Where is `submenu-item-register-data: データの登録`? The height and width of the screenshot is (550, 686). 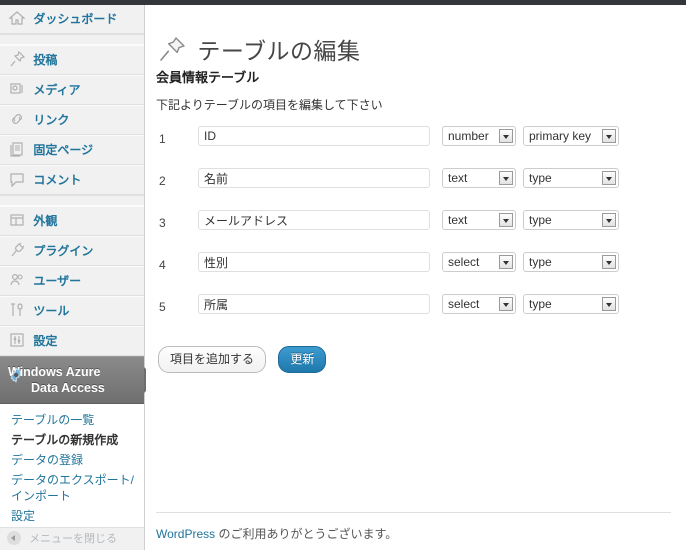
submenu-item-register-data: データの登録 is located at coordinates (72, 460).